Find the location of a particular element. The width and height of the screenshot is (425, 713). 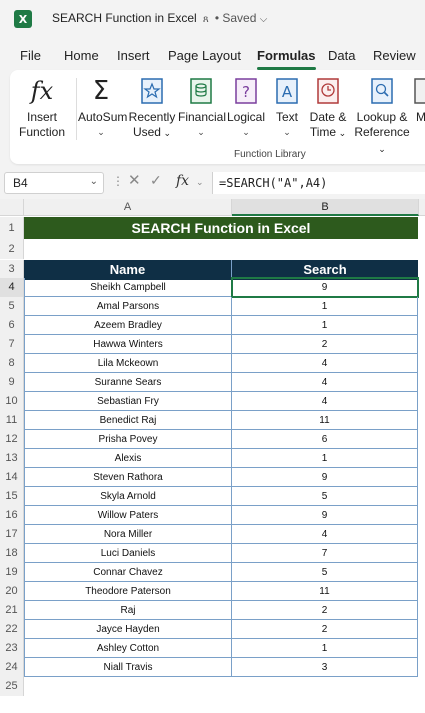

chevron-down-icon: ⌵ is located at coordinates (264, 19).